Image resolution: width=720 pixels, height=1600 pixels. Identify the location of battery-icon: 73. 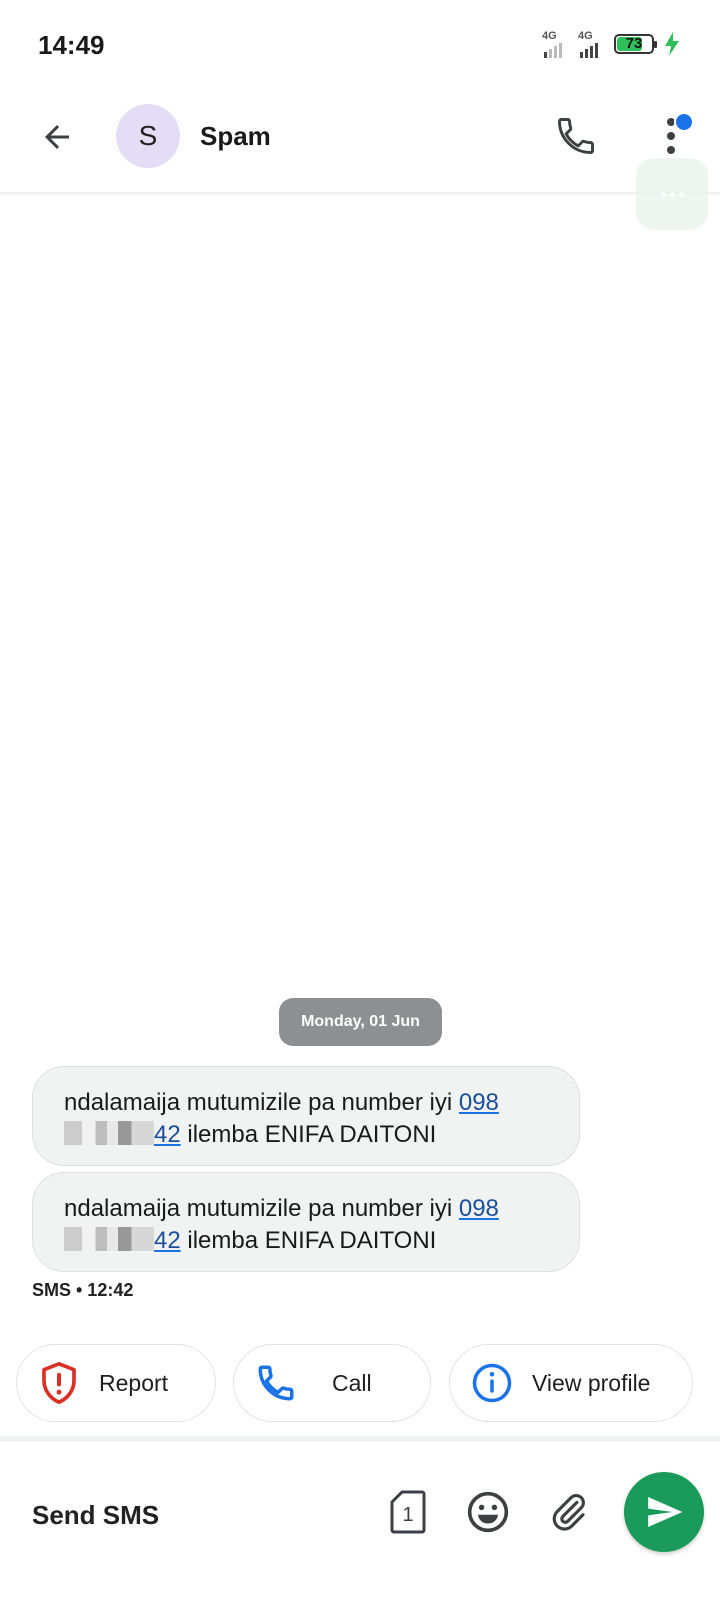
(635, 44).